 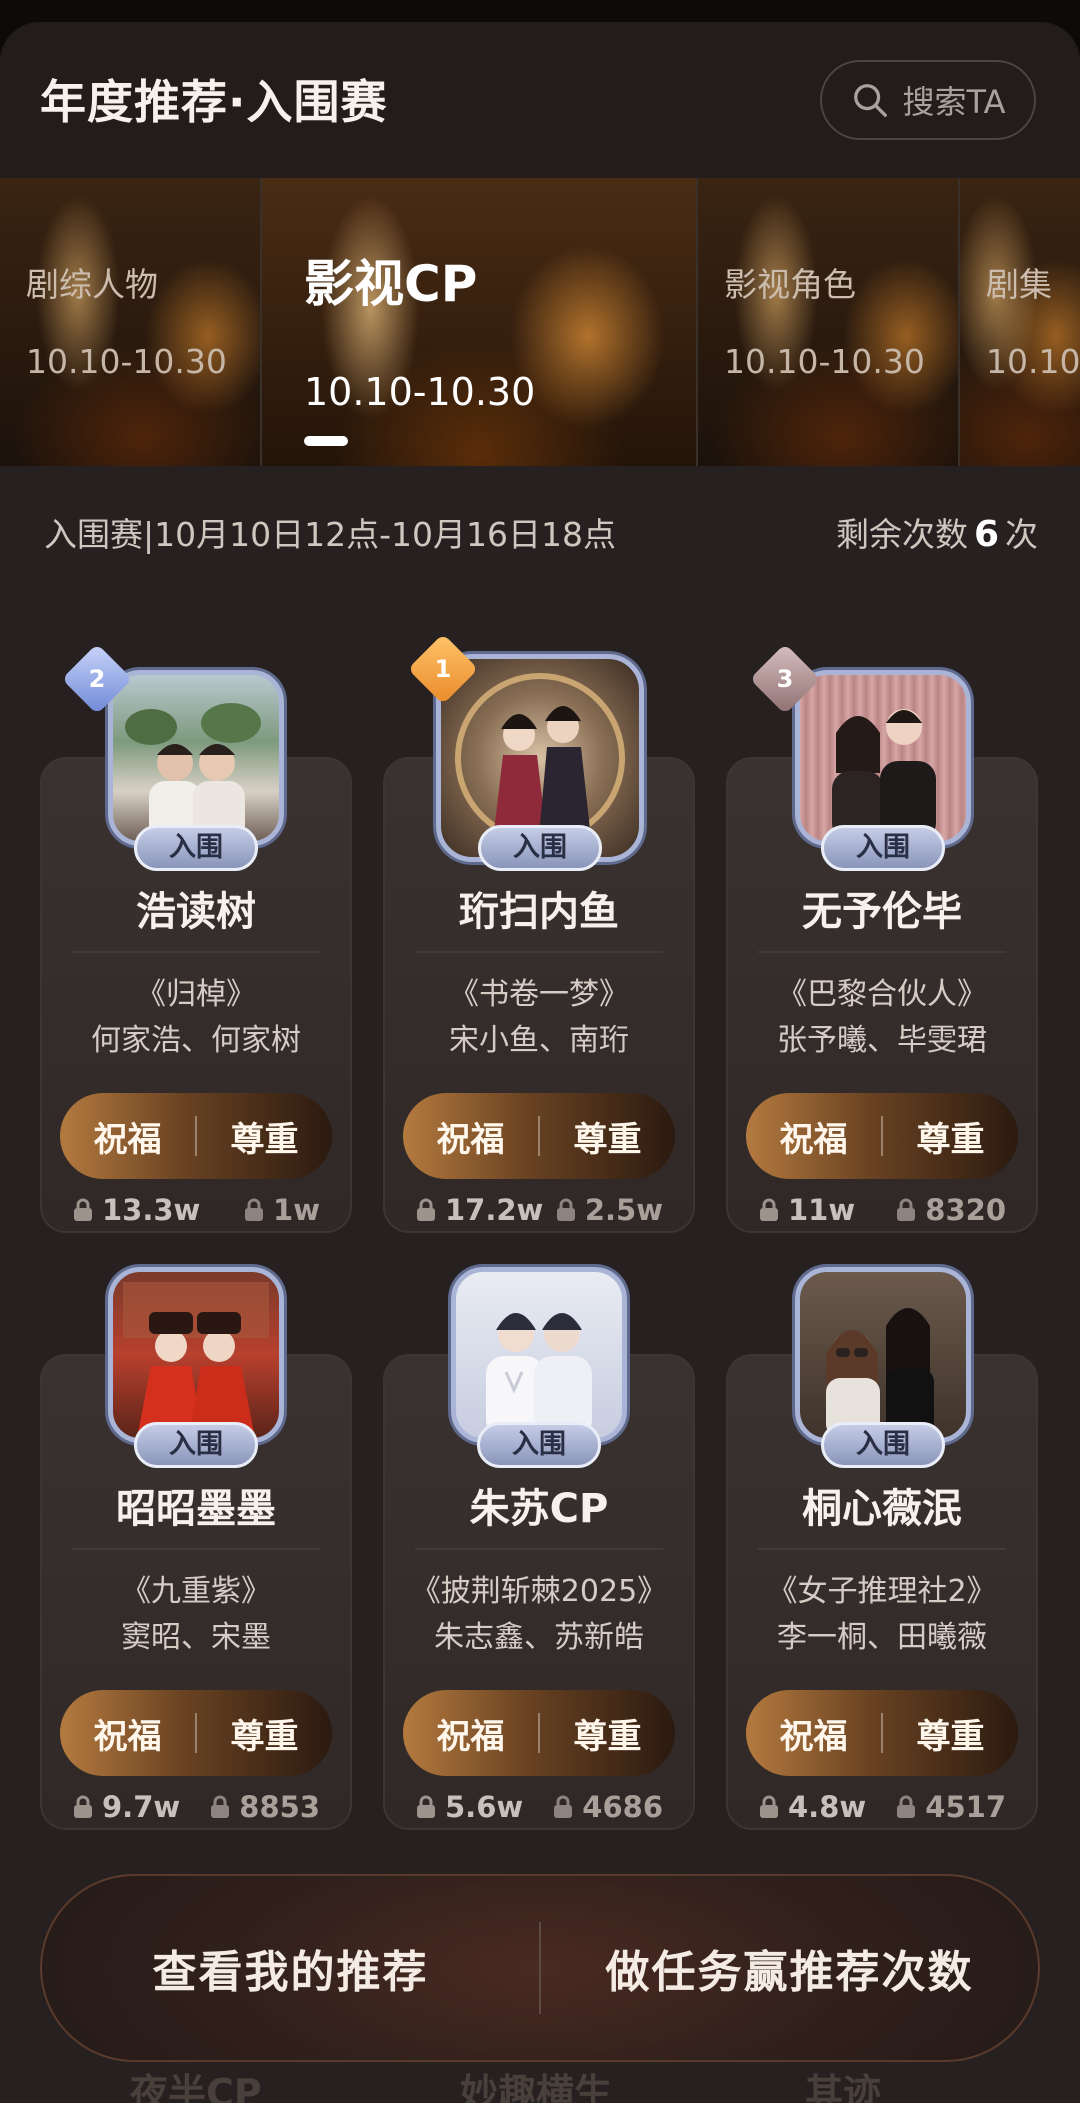 I want to click on bless-count: 5.6w, so click(x=469, y=1807).